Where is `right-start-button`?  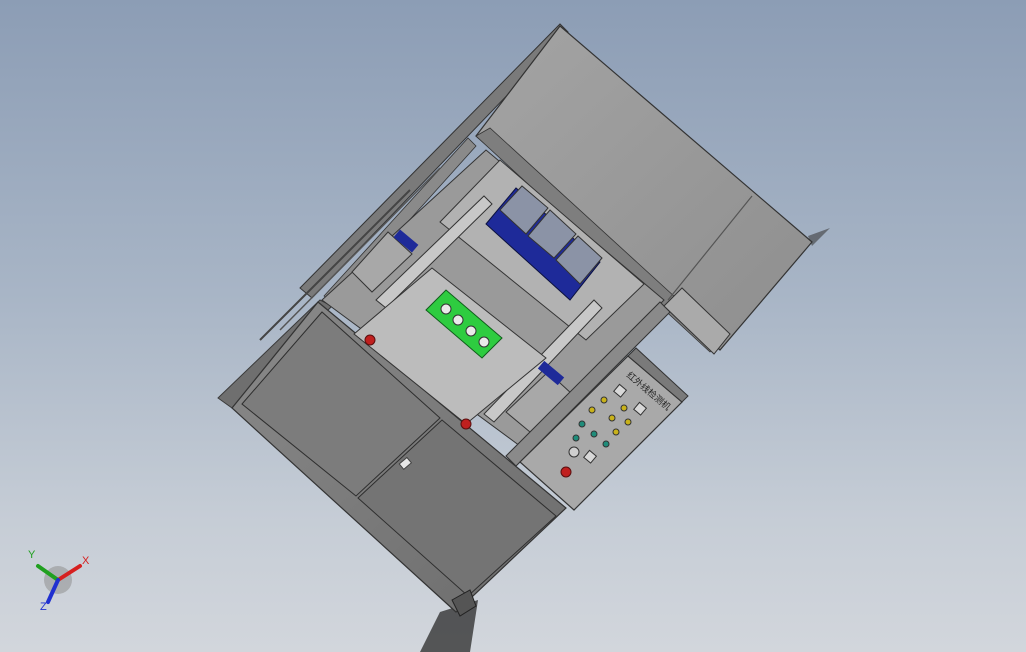
right-start-button is located at coordinates (466, 424).